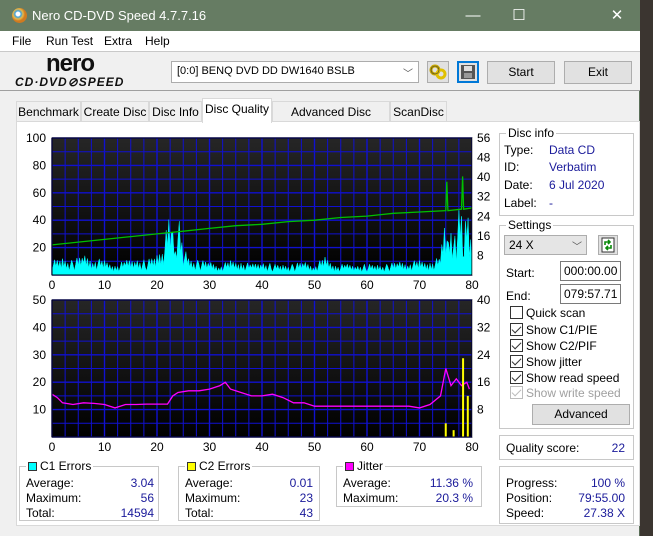  Describe the element at coordinates (519, 15) in the screenshot. I see `maximize-button: ☐` at that location.